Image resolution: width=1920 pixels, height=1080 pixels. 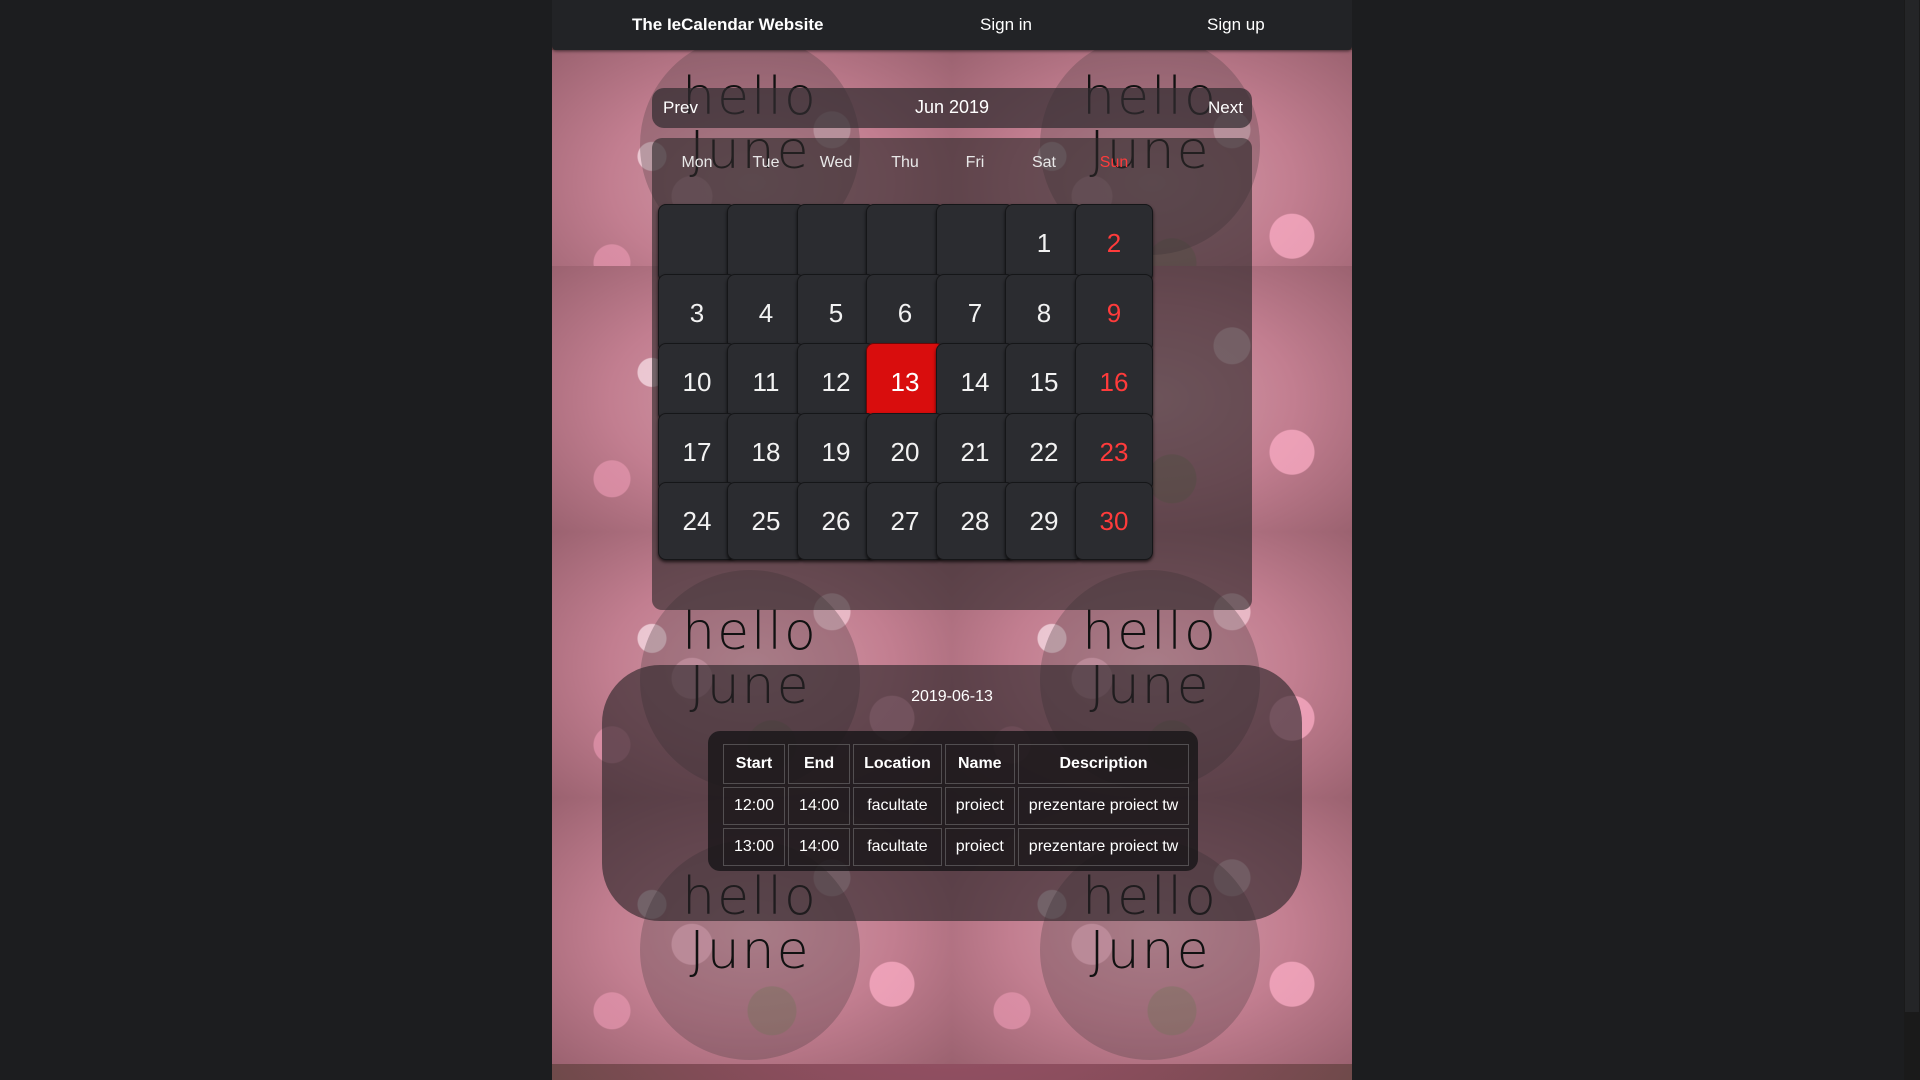 What do you see at coordinates (697, 382) in the screenshot?
I see `calendar-day-10: 10` at bounding box center [697, 382].